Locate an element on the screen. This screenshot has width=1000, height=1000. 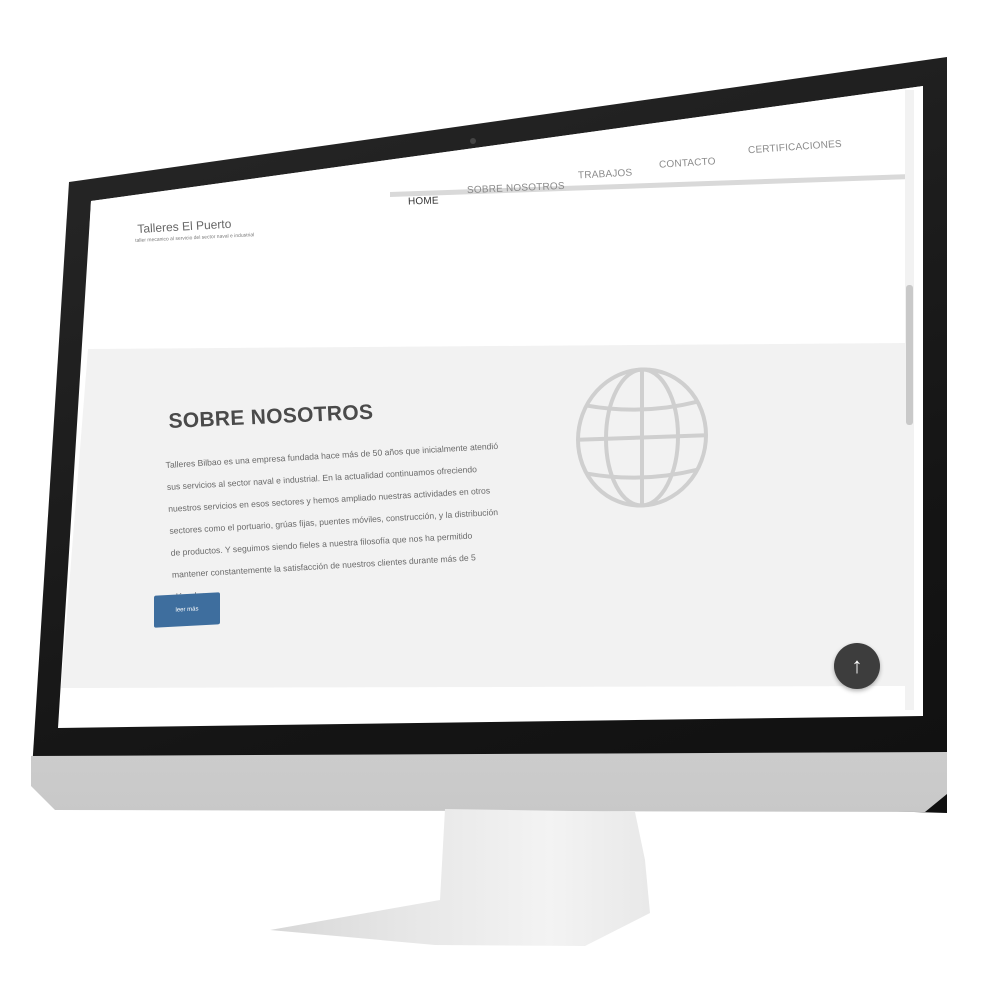
read-more-button: leer más is located at coordinates (187, 610).